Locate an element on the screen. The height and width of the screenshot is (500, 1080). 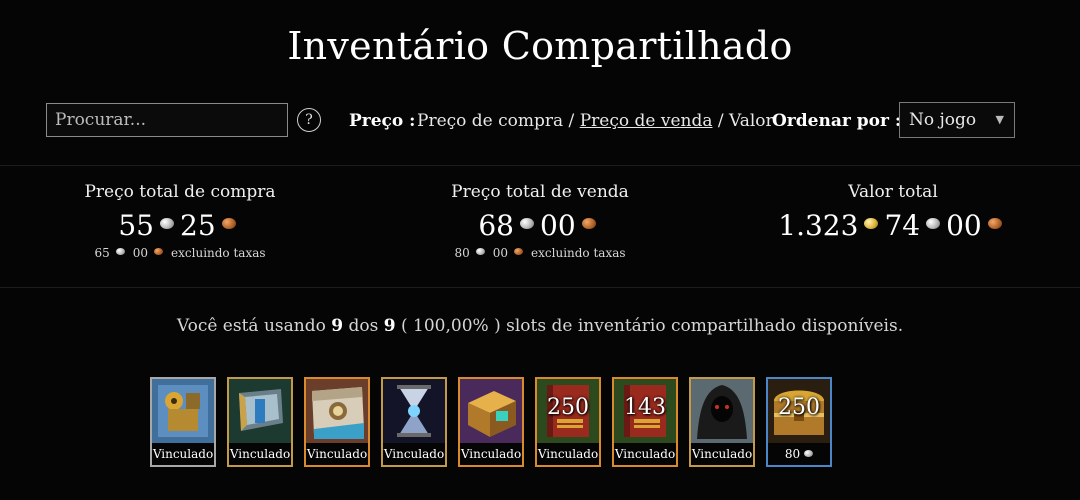
inventory-slot: 250 80 is located at coordinates (799, 422).